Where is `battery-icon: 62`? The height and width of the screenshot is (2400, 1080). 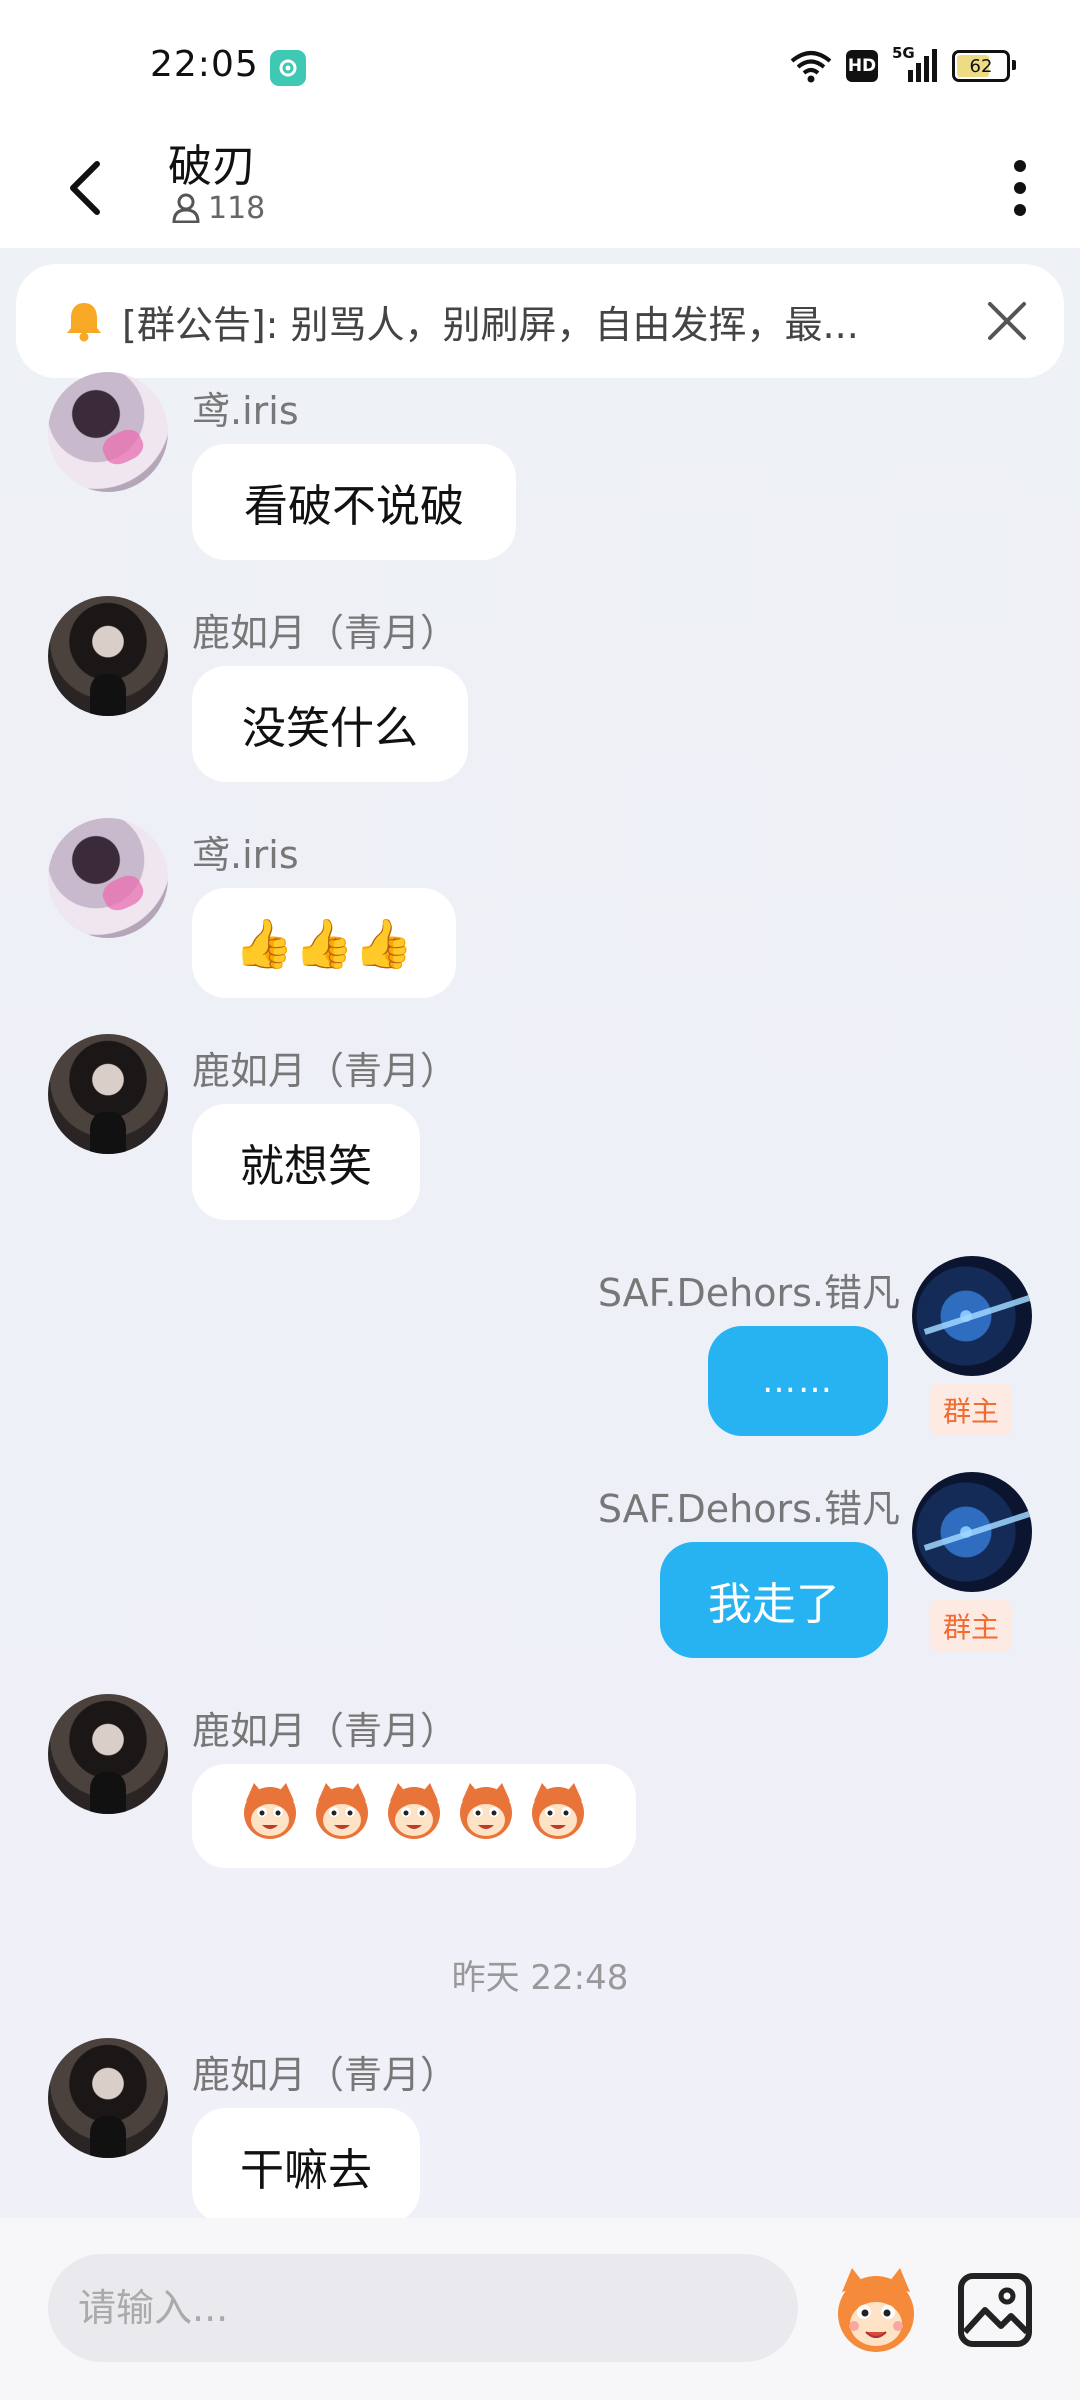
battery-icon: 62 is located at coordinates (984, 66).